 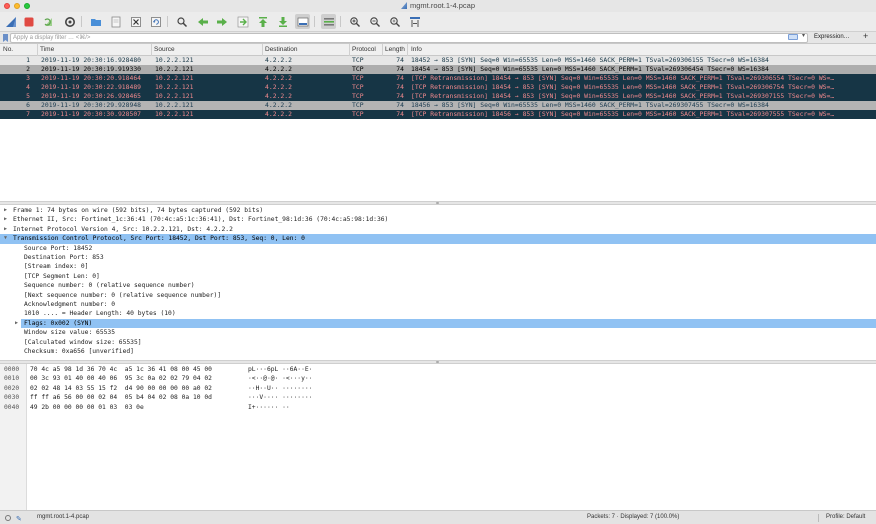 I want to click on detail-tree-item: ▶ Flags: 0x002 (SYN), so click(x=445, y=323).